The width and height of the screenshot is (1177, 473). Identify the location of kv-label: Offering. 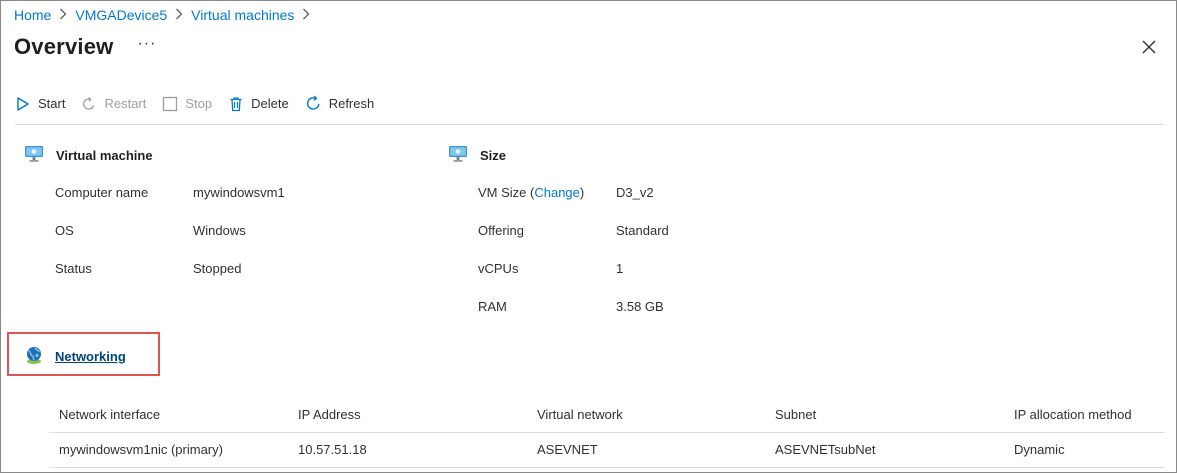
(501, 230).